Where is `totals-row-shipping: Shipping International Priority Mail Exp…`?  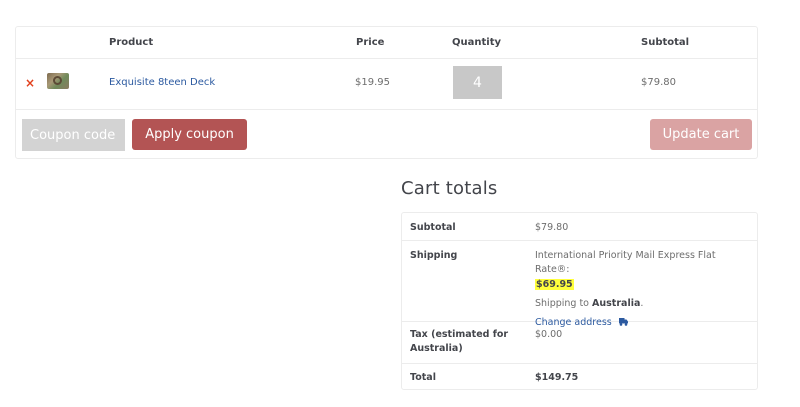 totals-row-shipping: Shipping International Priority Mail Exp… is located at coordinates (579, 284).